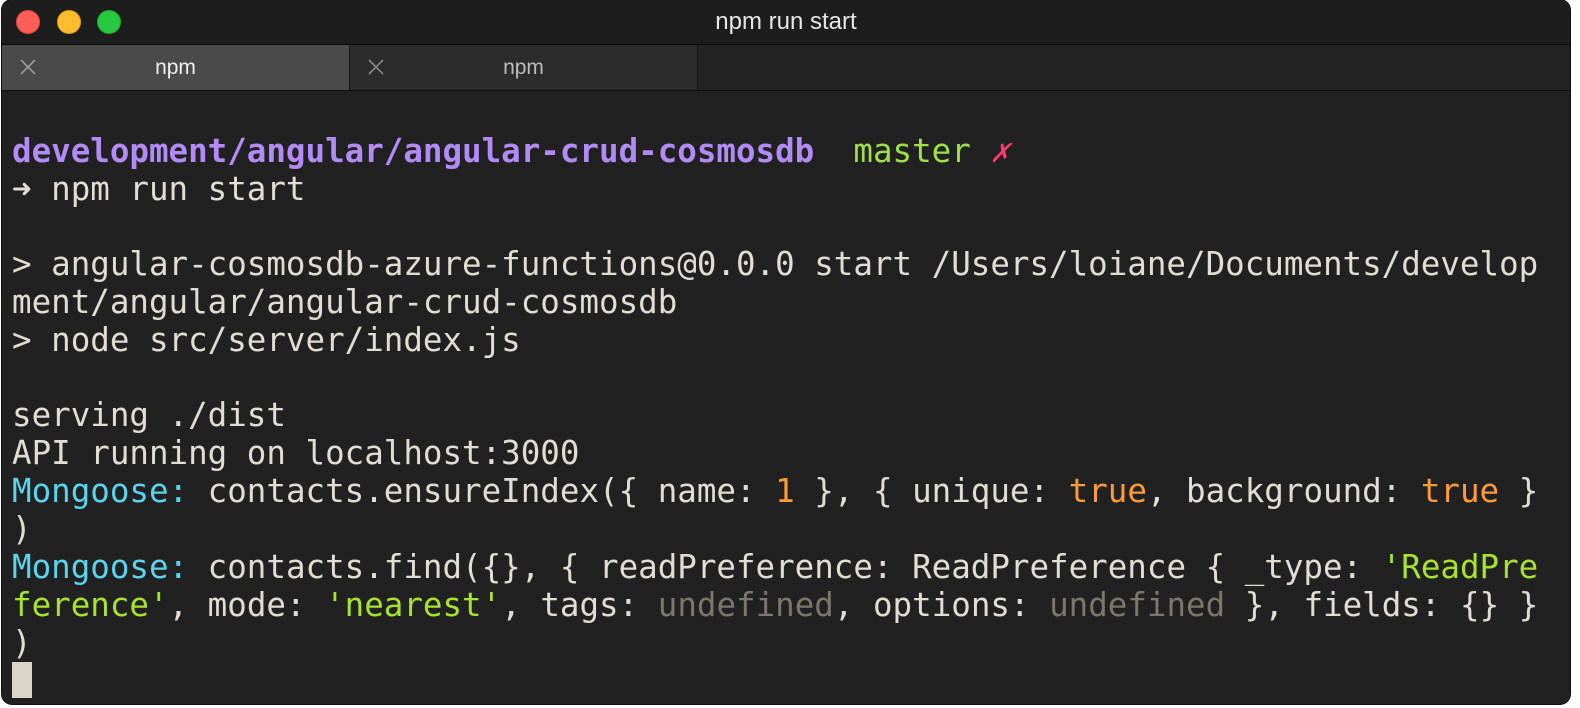 Image resolution: width=1580 pixels, height=708 pixels. What do you see at coordinates (247, 605) in the screenshot?
I see `log-text: , mode:` at bounding box center [247, 605].